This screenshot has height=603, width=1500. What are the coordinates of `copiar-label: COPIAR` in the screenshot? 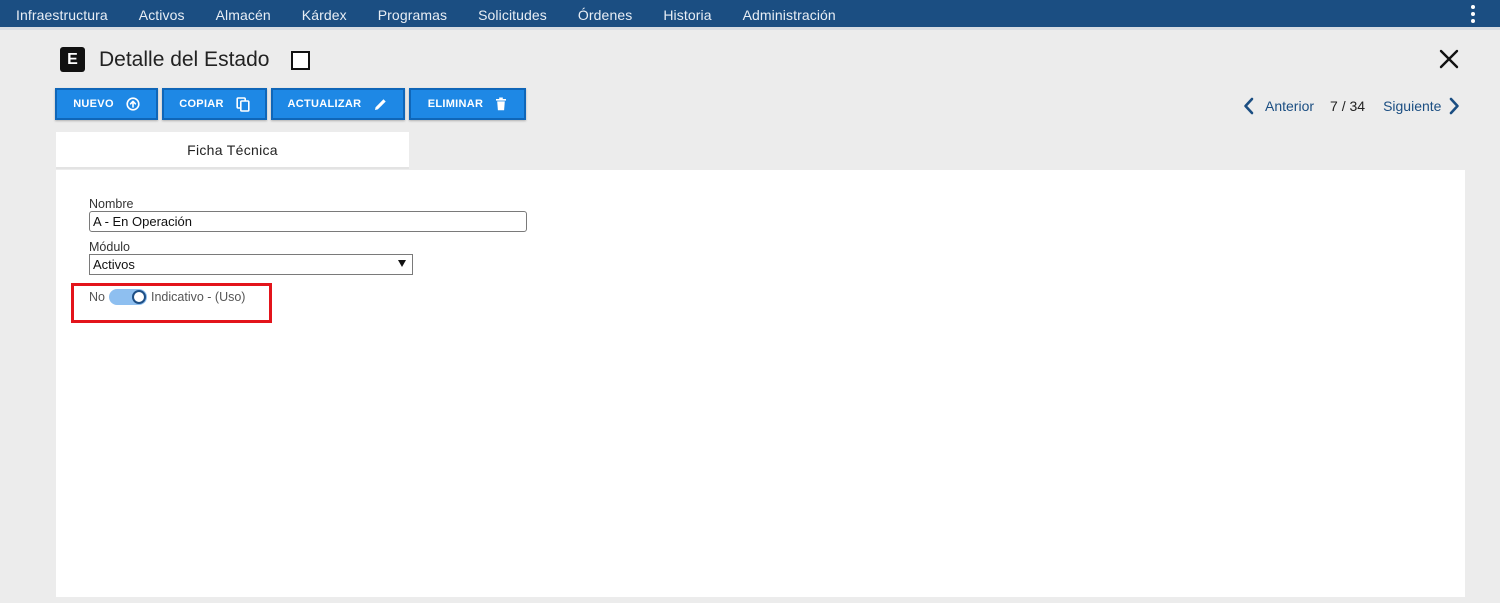 It's located at (201, 104).